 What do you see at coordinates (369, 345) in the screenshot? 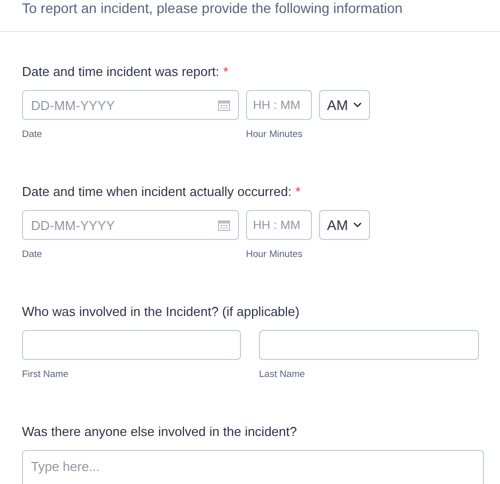
I see `last-name-field` at bounding box center [369, 345].